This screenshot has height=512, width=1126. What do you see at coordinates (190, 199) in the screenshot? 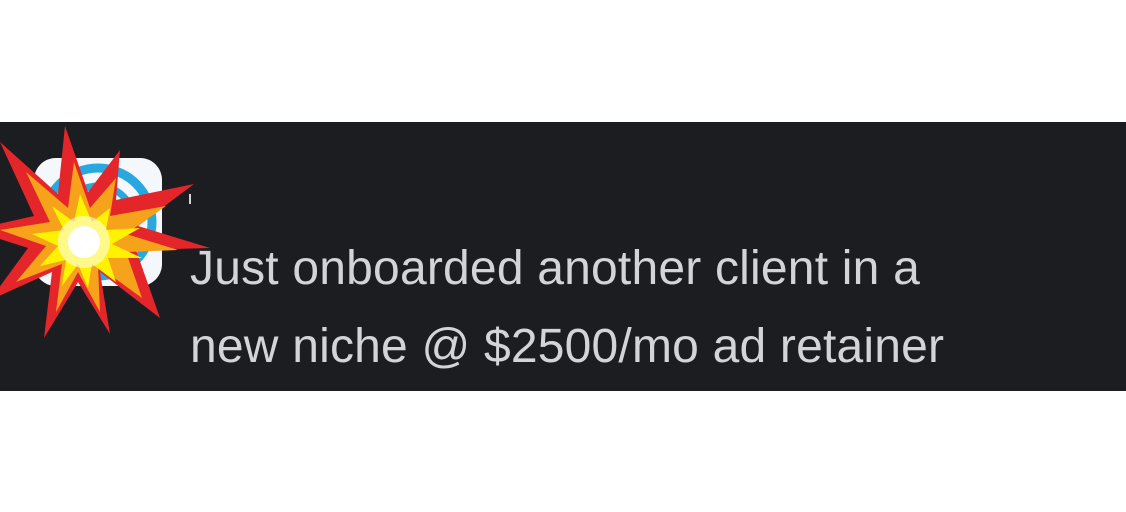
I see `text-cursor` at bounding box center [190, 199].